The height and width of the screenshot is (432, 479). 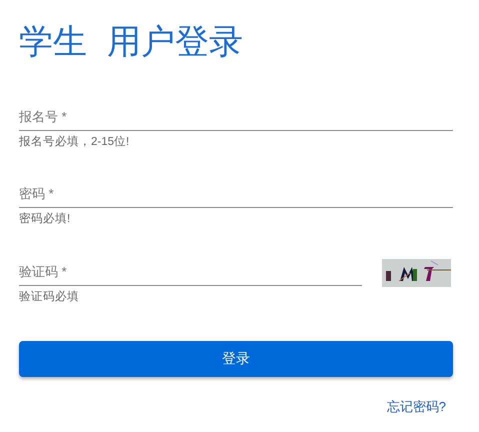 What do you see at coordinates (53, 42) in the screenshot?
I see `page-title-prefix: 学生` at bounding box center [53, 42].